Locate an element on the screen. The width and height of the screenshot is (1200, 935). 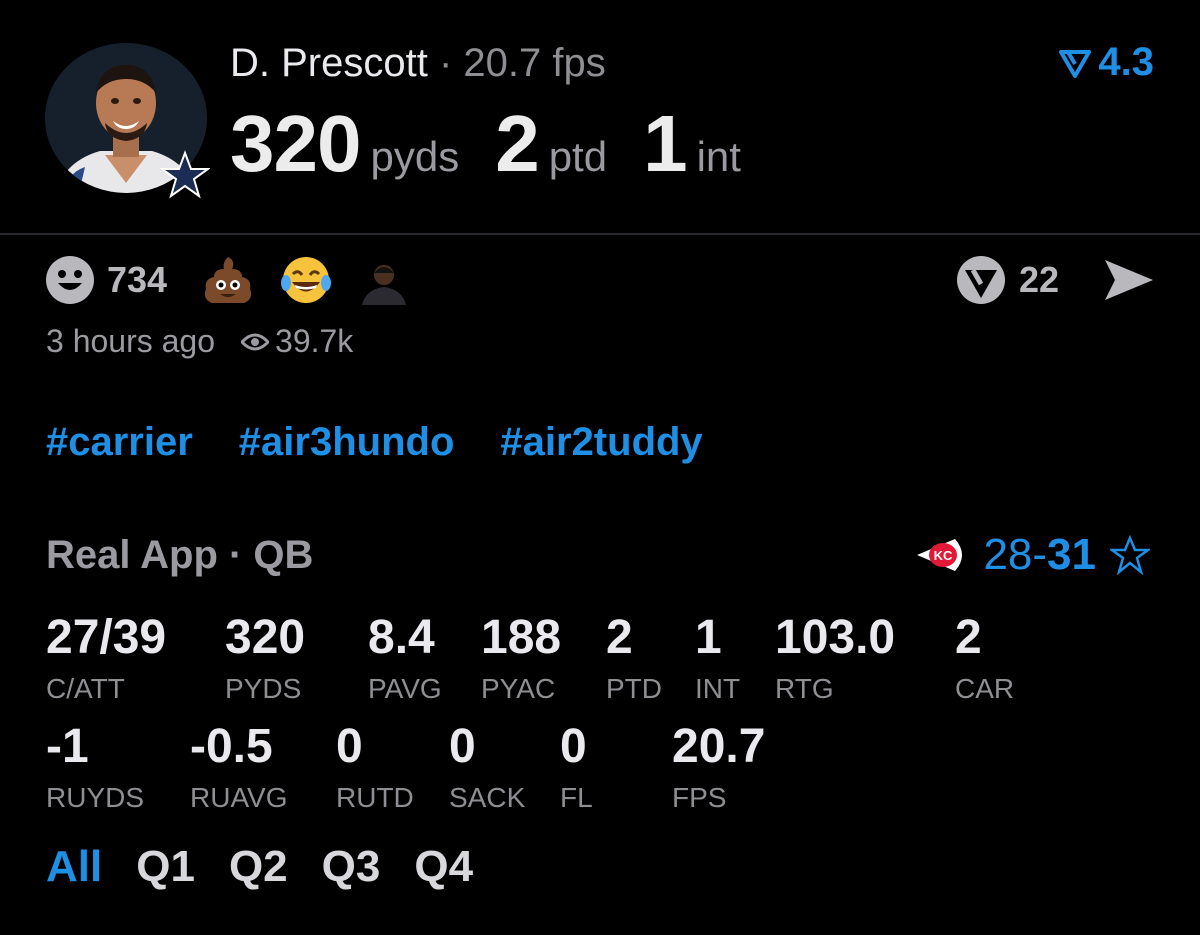
stat-cell-rutd: 0 RUTD is located at coordinates (375, 768).